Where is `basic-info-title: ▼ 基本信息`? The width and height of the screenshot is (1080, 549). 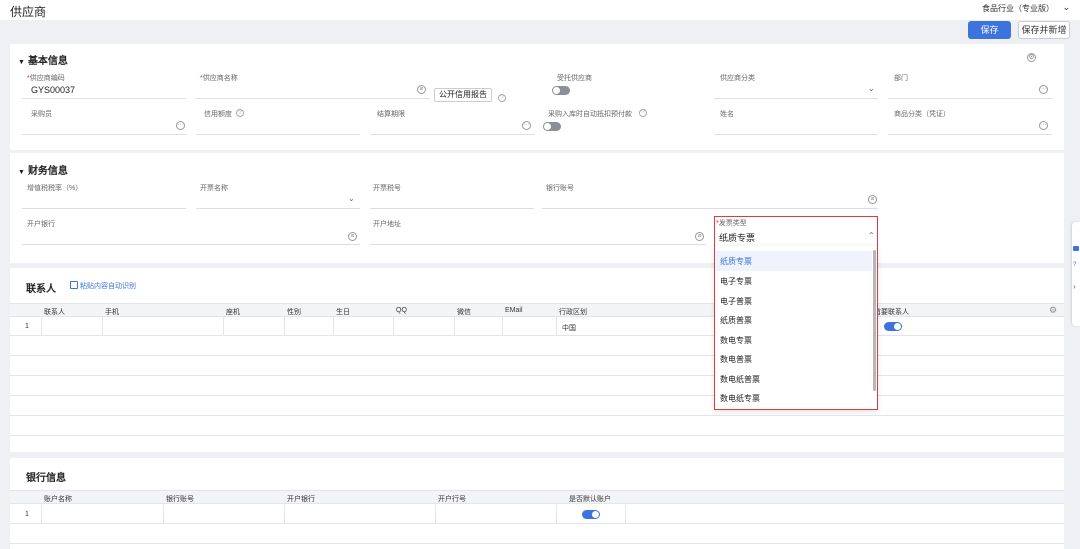 basic-info-title: ▼ 基本信息 is located at coordinates (43, 59).